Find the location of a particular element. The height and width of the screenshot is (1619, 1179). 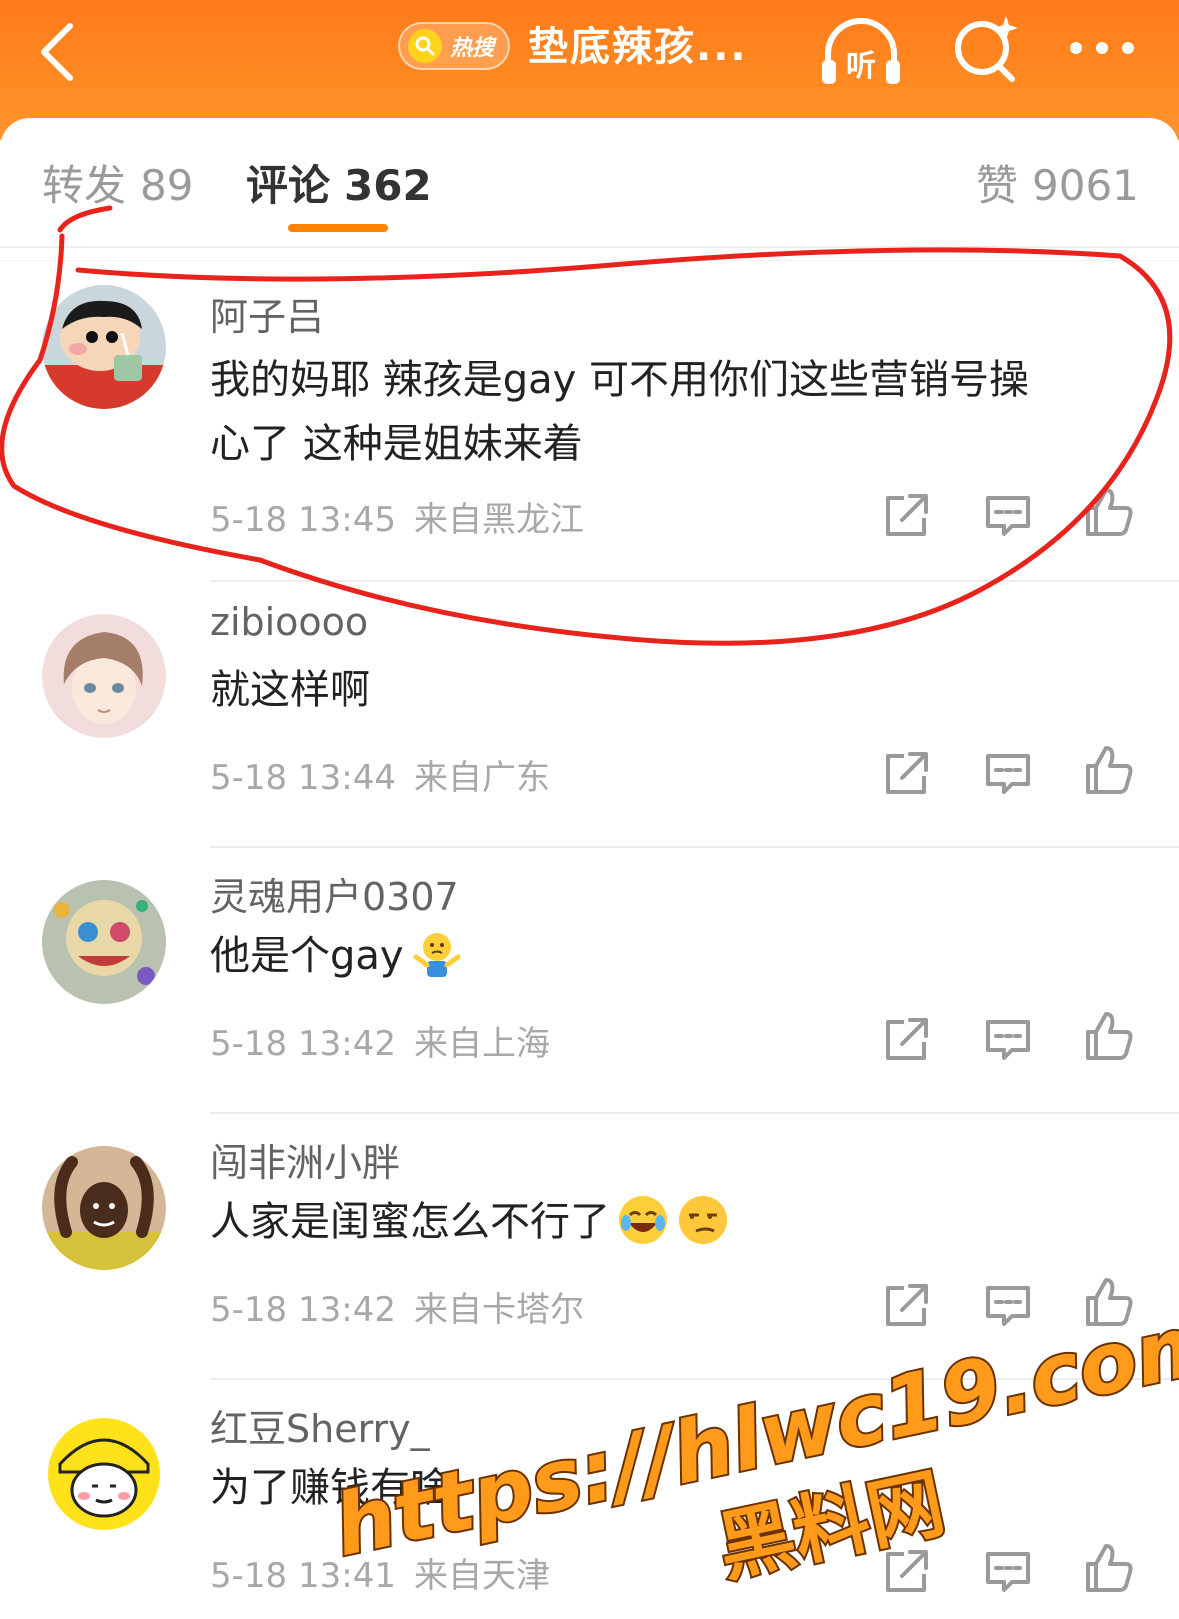

comment-meta: 5-18 13:42 来自卡塔尔 is located at coordinates (397, 1306).